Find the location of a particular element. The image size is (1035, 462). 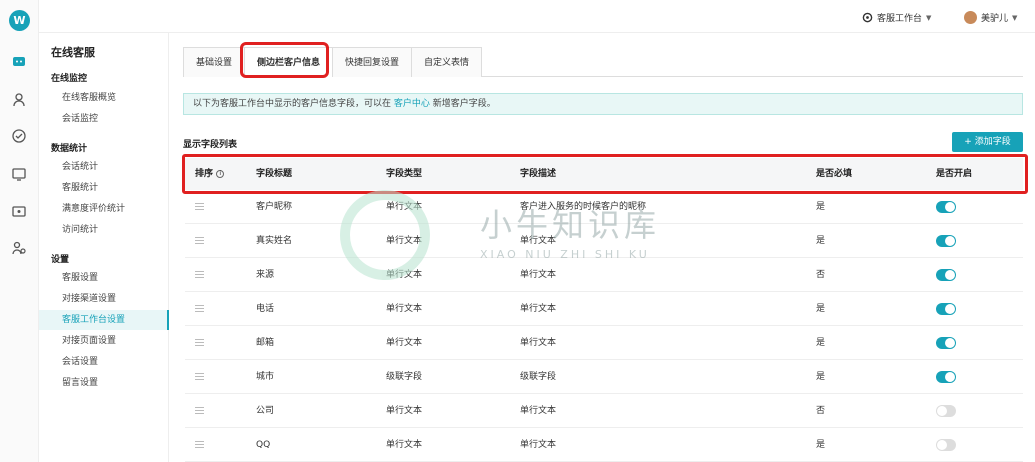

tab-quick-reply: 快捷回复设置 is located at coordinates (372, 62).